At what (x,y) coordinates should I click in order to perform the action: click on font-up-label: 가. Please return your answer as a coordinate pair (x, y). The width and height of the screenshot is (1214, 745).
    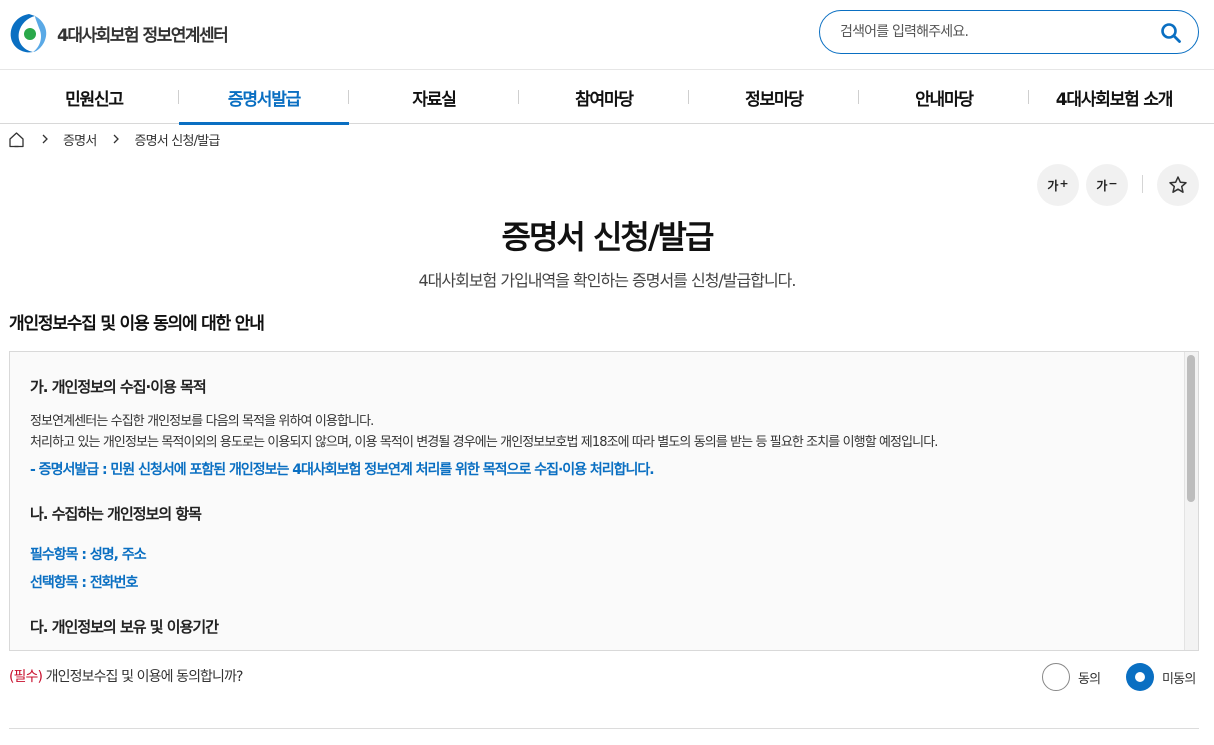
    Looking at the image, I should click on (1053, 185).